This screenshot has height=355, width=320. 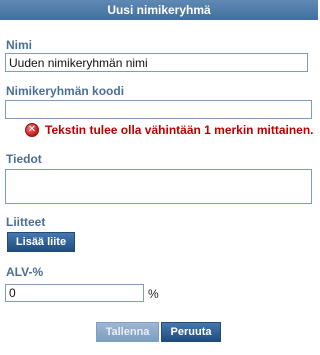 What do you see at coordinates (158, 186) in the screenshot?
I see `info-textarea` at bounding box center [158, 186].